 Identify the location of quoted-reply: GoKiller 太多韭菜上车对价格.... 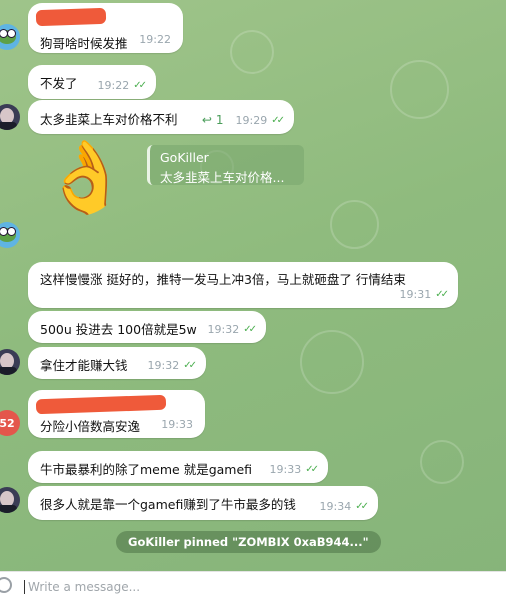
(225, 165).